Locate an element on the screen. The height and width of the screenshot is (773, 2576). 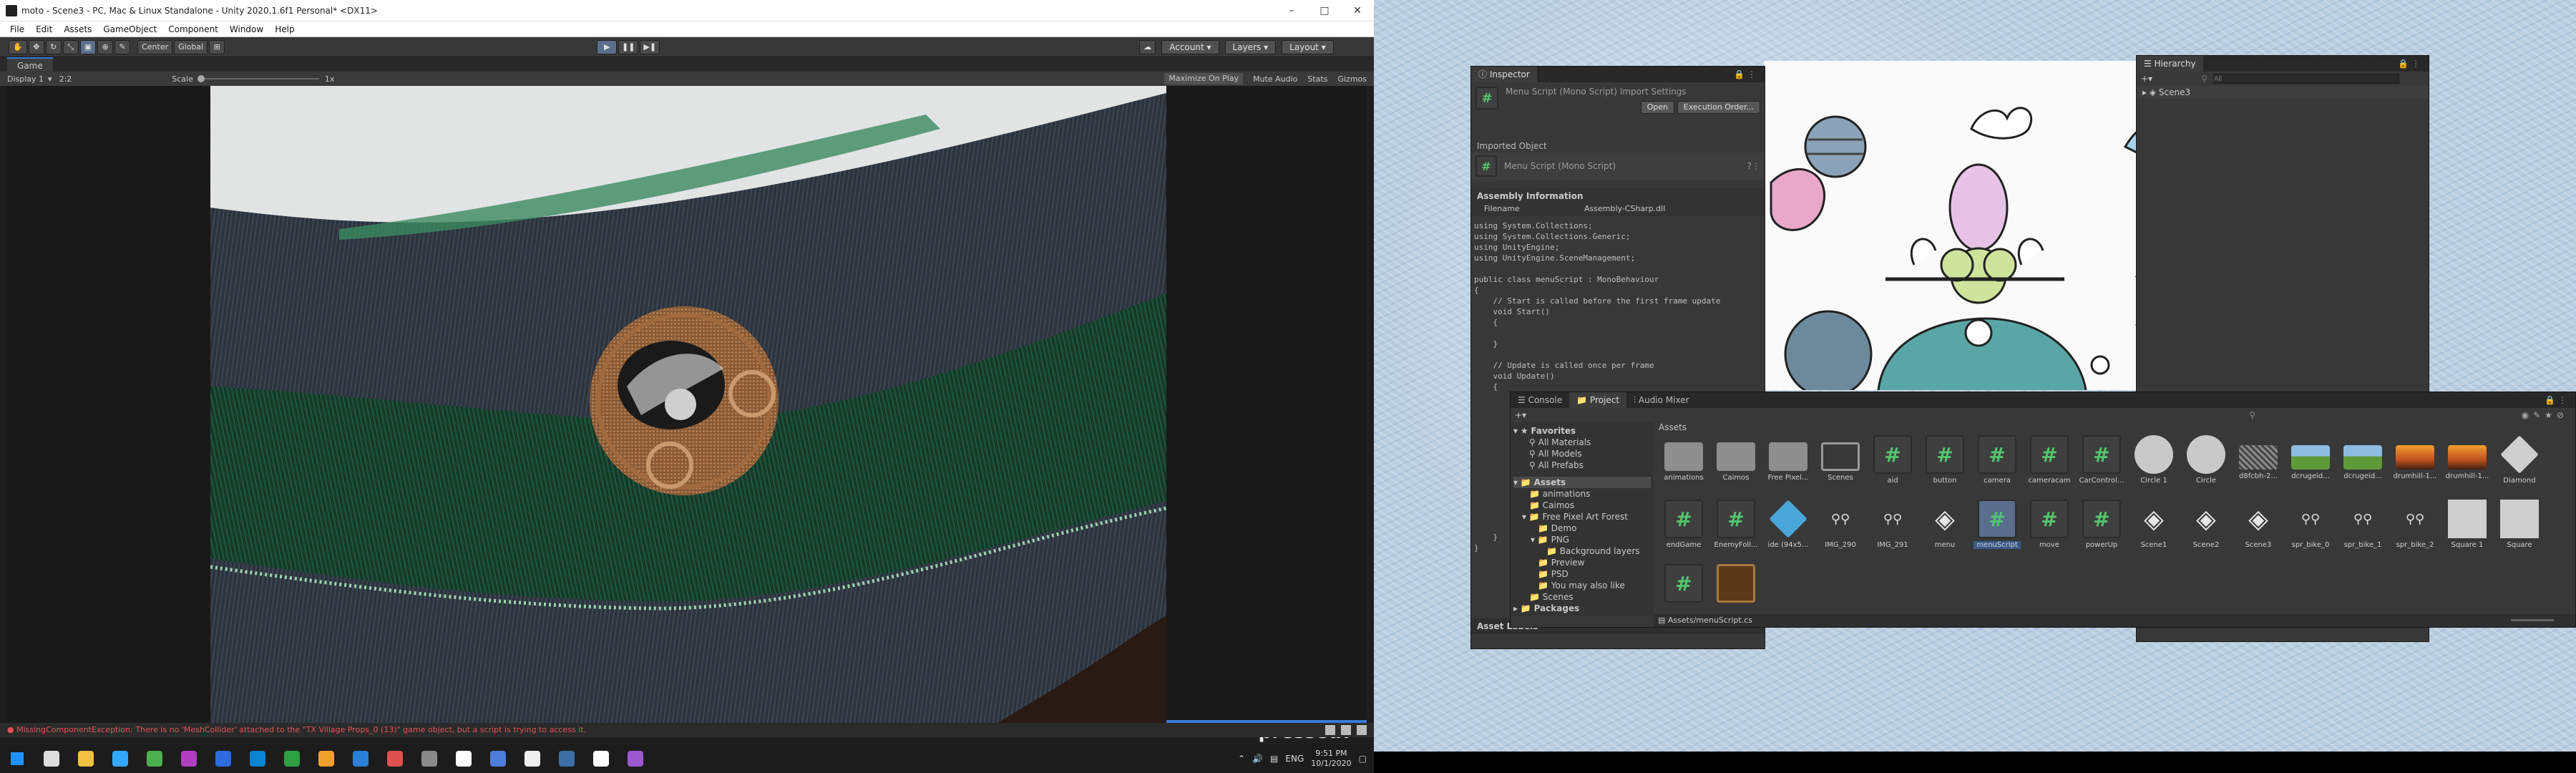
tree-psd: 📁 PSD is located at coordinates (1582, 574).